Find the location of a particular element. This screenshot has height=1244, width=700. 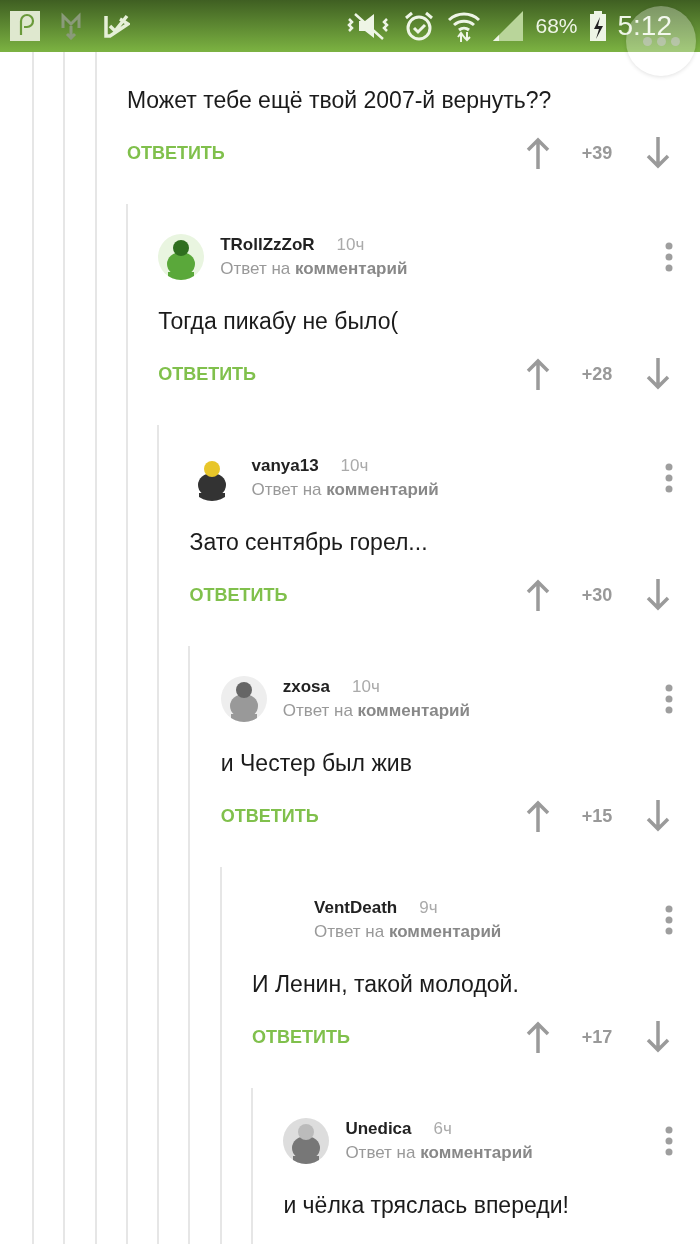

battery-percentage: 68% is located at coordinates (556, 26).